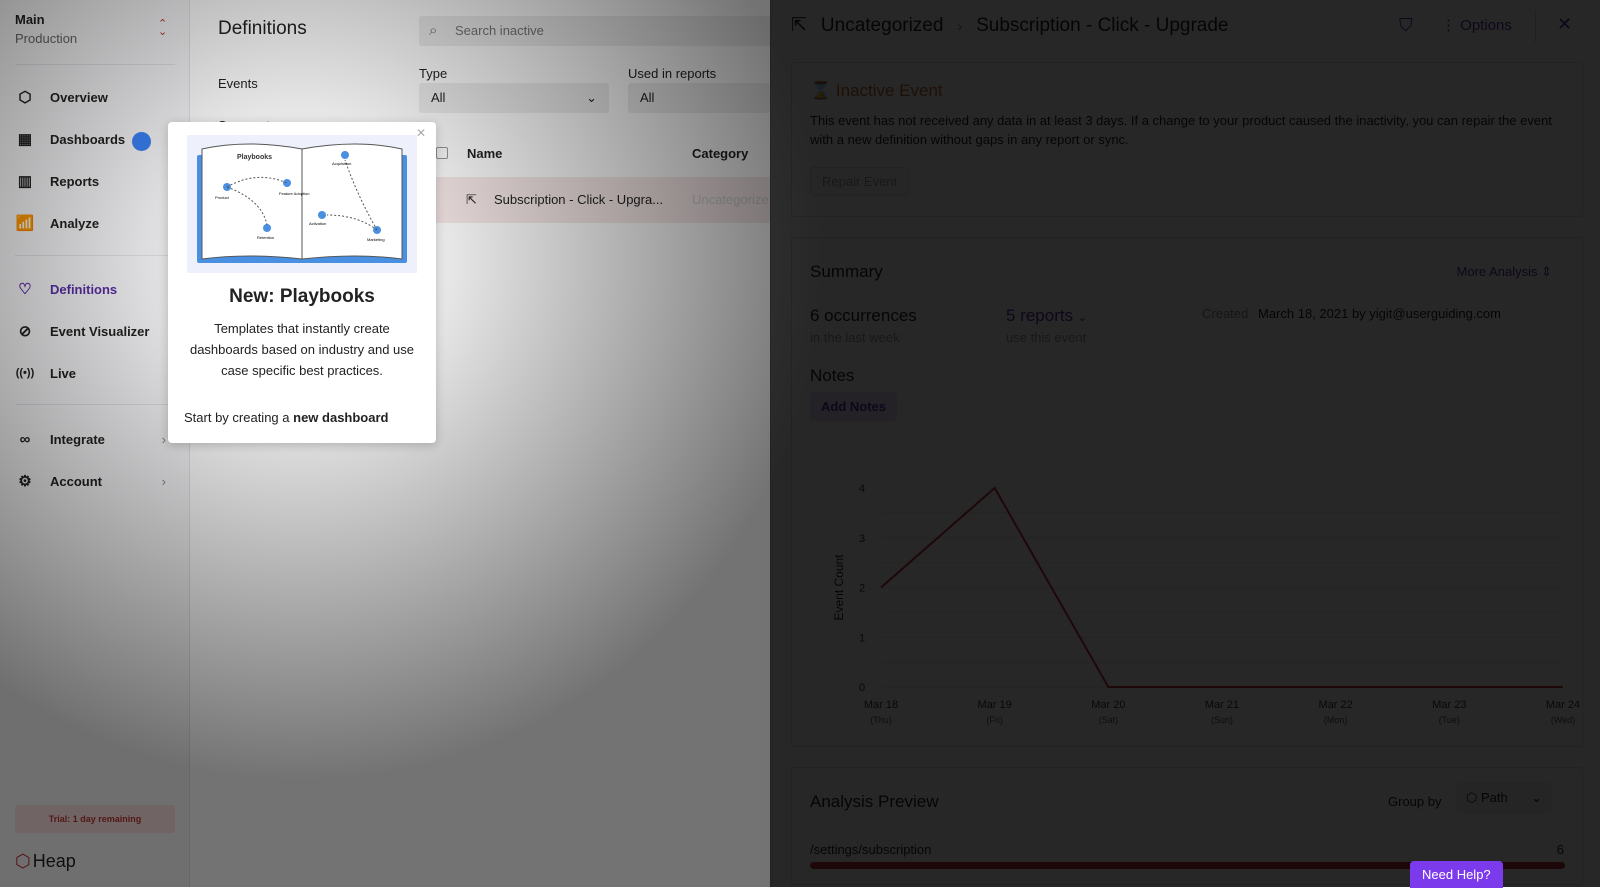 The width and height of the screenshot is (1600, 888). Describe the element at coordinates (1222, 705) in the screenshot. I see `x-tick-label: Mar 21` at that location.